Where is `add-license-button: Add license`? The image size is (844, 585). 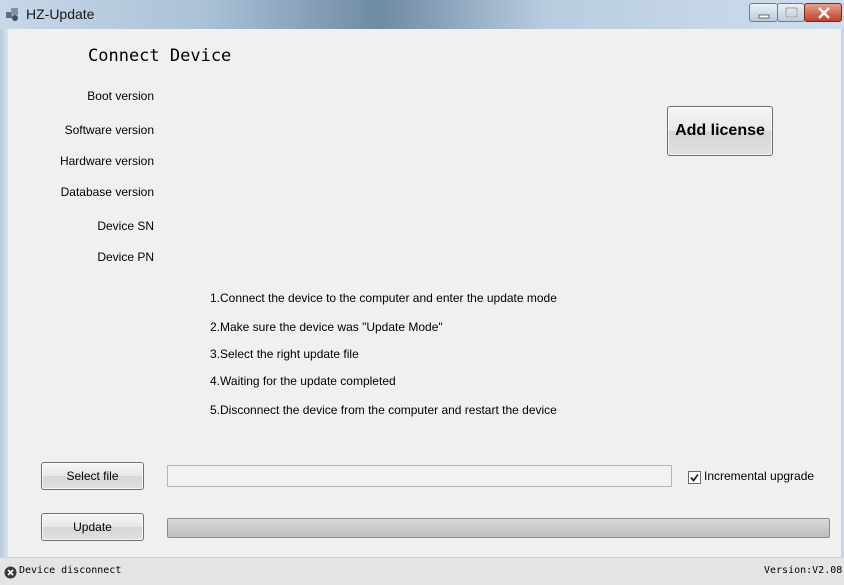 add-license-button: Add license is located at coordinates (720, 131).